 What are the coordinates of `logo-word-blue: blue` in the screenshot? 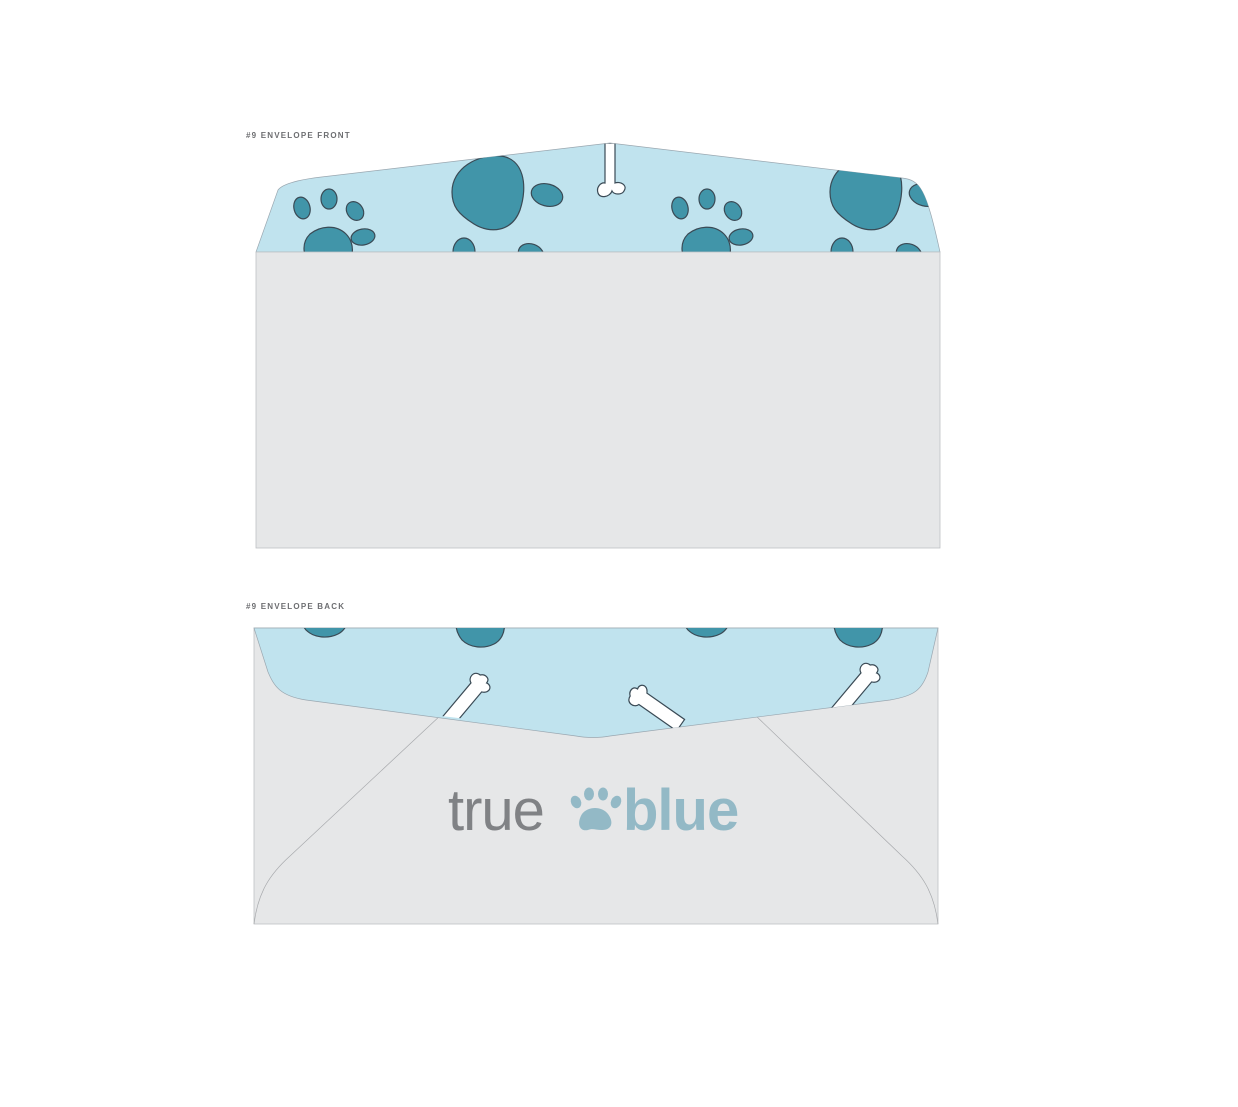 It's located at (680, 810).